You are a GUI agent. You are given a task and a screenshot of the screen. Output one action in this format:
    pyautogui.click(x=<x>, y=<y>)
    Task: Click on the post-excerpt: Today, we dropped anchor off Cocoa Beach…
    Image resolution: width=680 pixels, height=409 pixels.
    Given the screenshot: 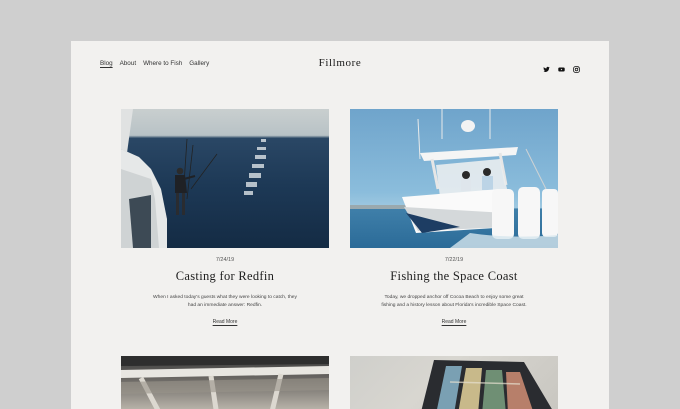 What is the action you would take?
    pyautogui.click(x=454, y=302)
    